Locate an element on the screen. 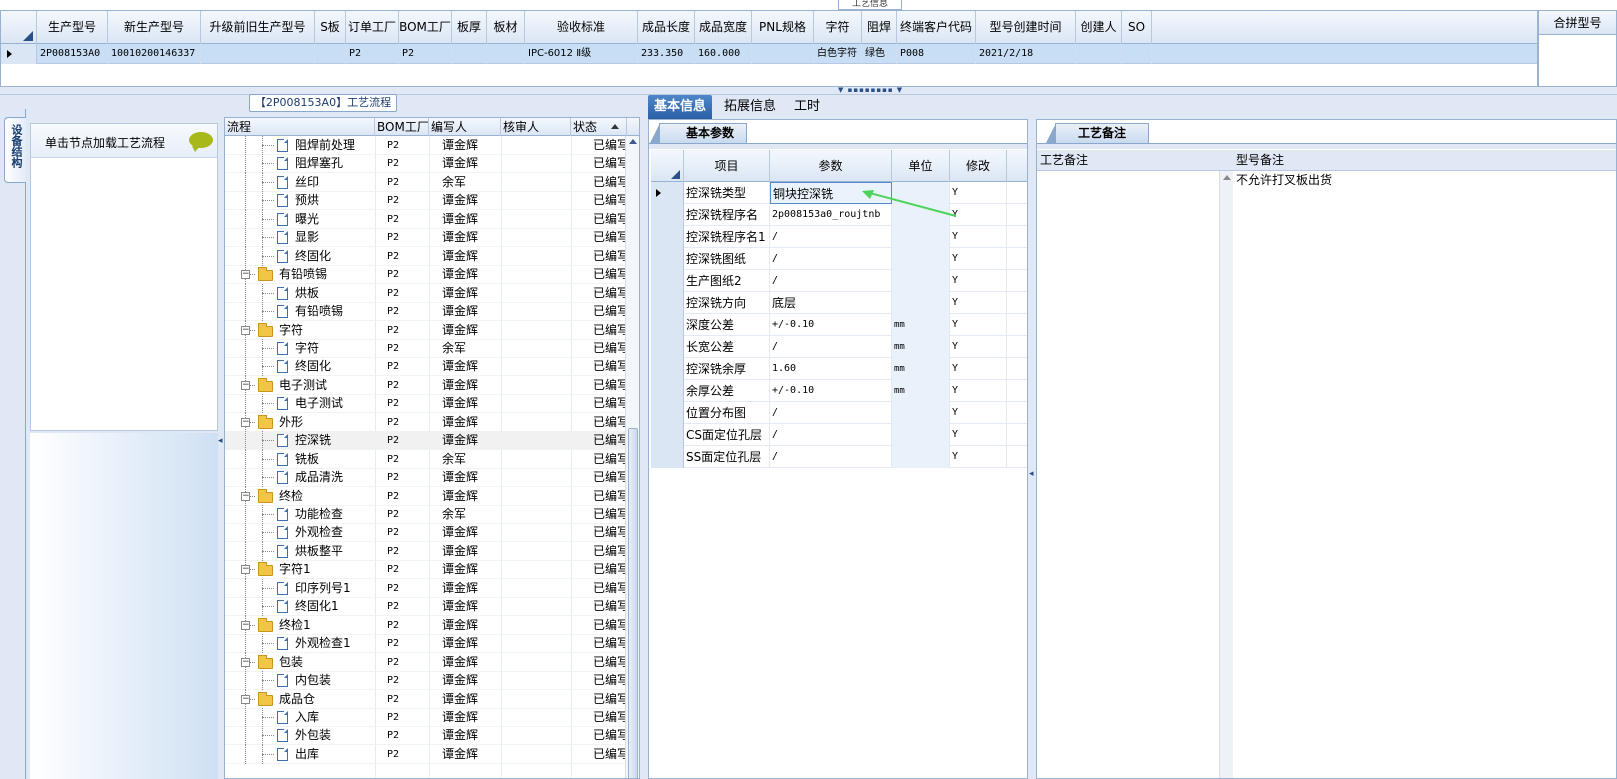  tree-row: 烘板整平 P2 谭金辉 已编写 is located at coordinates (425, 551).